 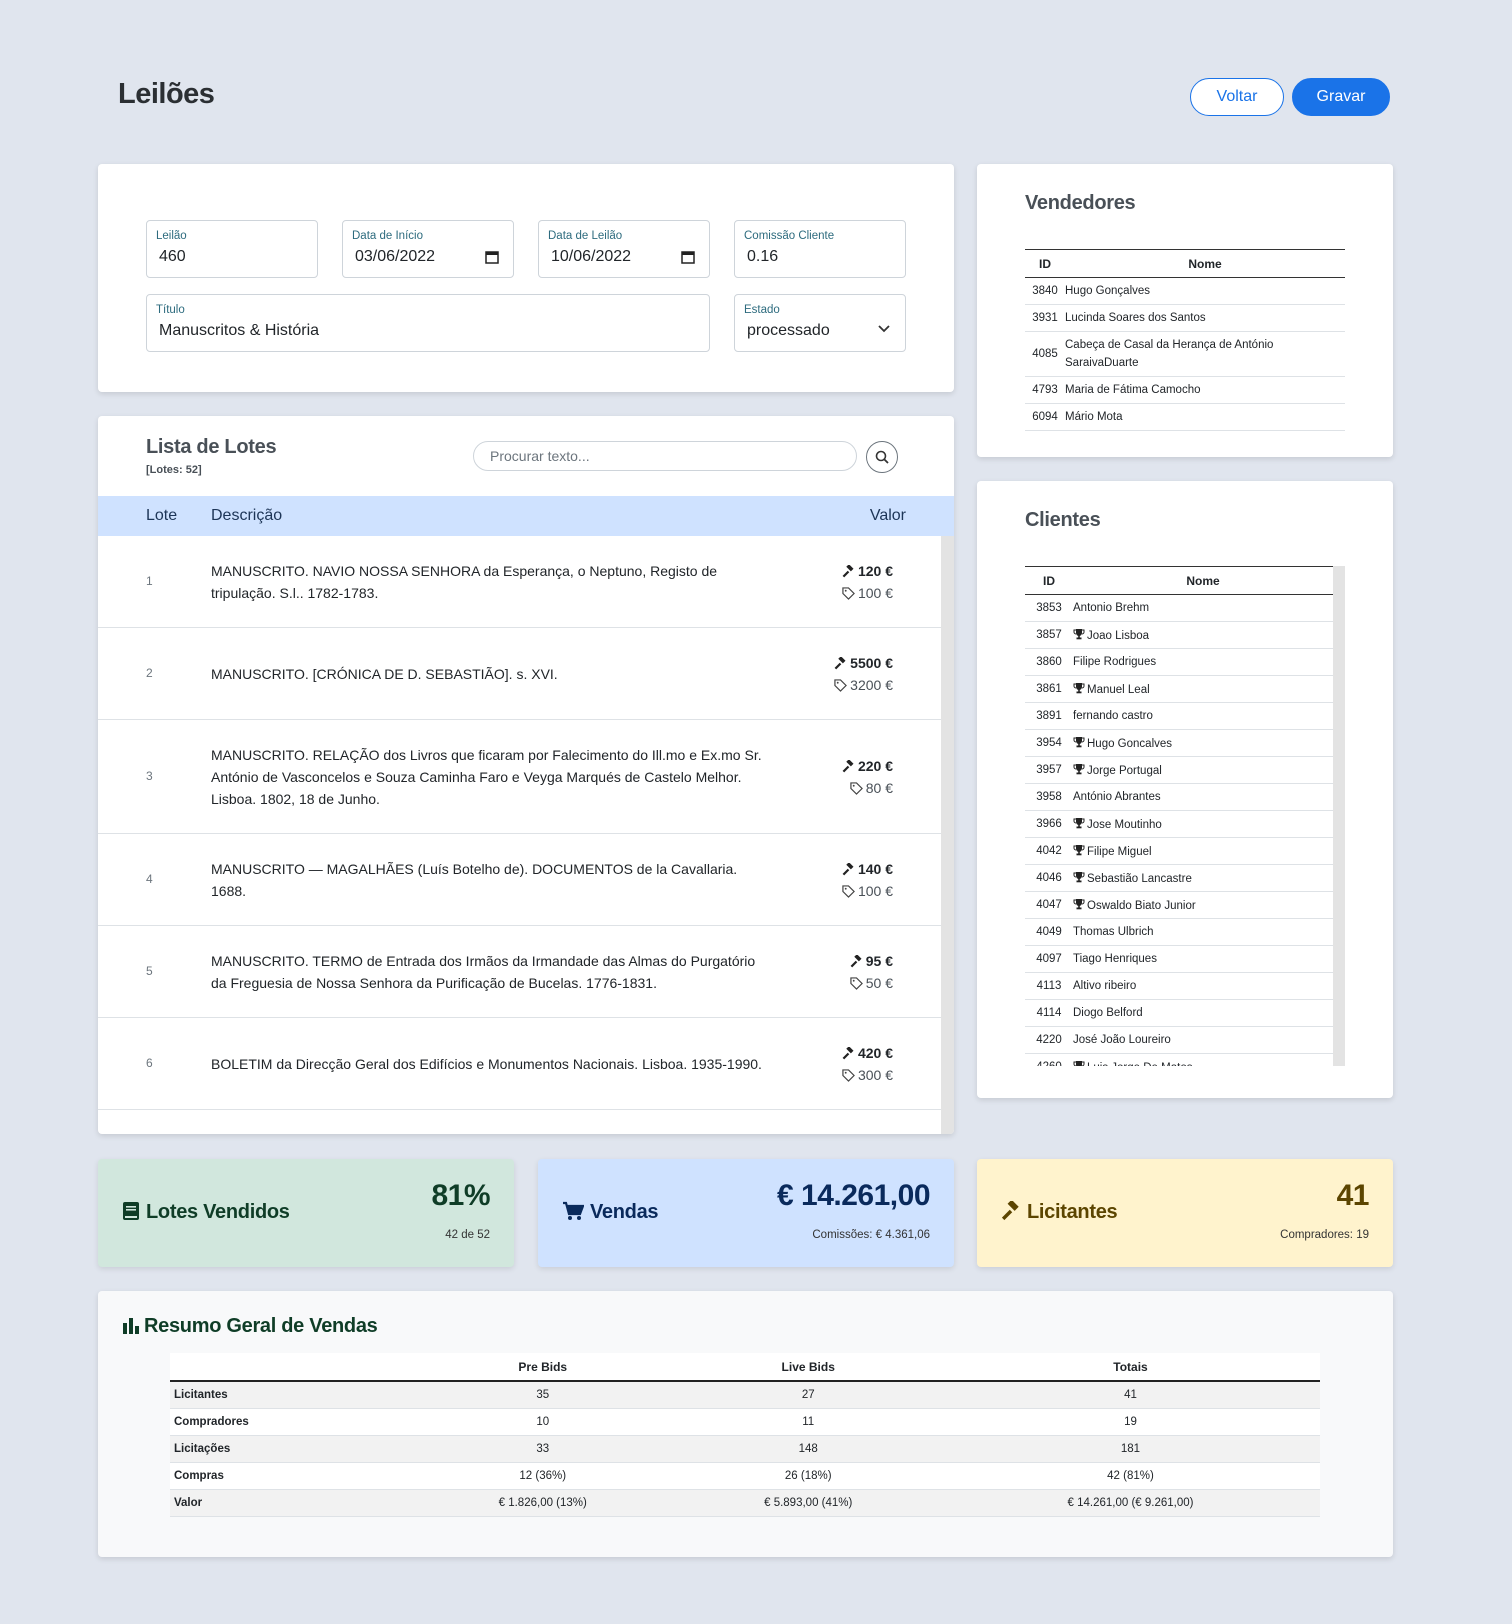 I want to click on estado-select: Estado processado, so click(x=820, y=323).